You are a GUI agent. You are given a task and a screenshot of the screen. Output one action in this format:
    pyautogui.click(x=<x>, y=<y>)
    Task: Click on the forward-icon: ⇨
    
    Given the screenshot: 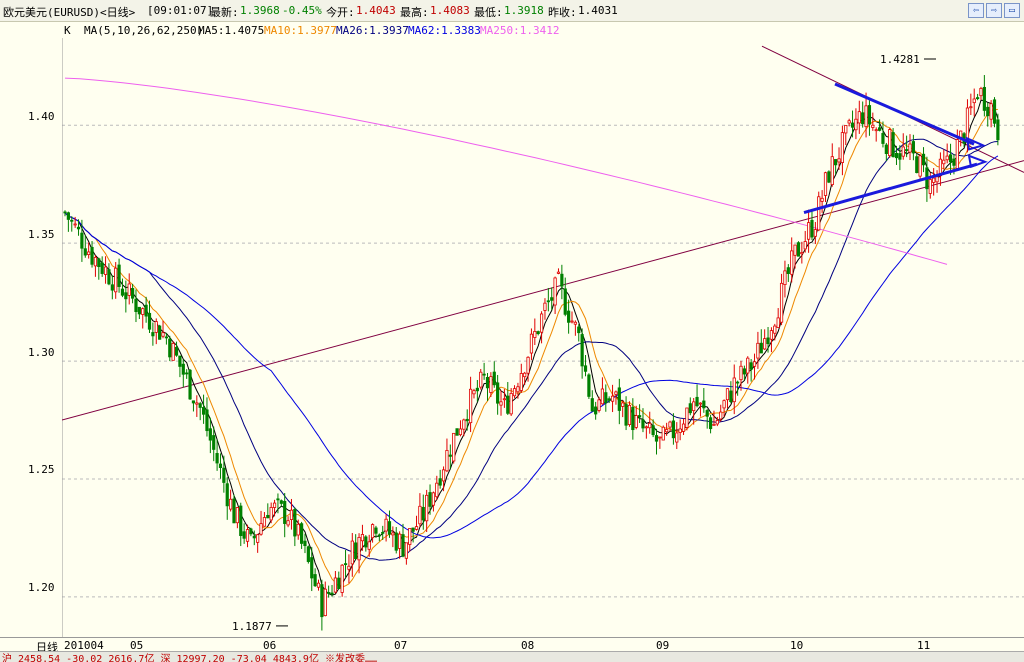 What is the action you would take?
    pyautogui.click(x=994, y=10)
    